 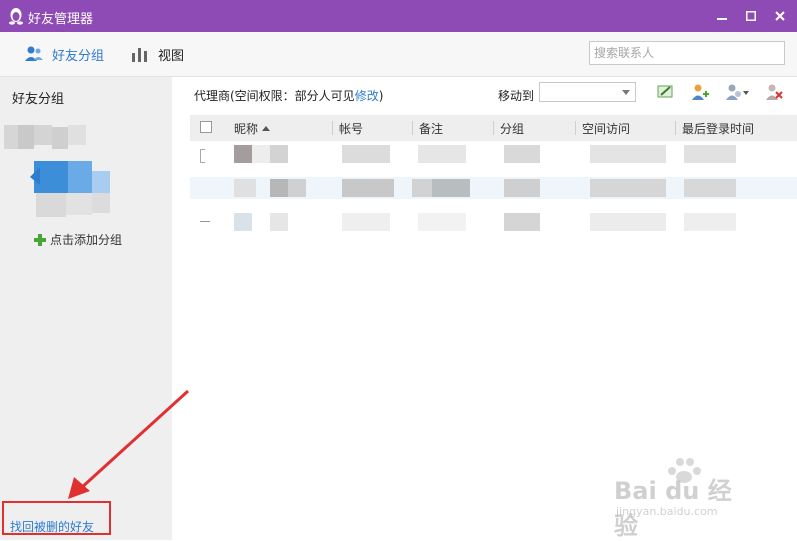 What do you see at coordinates (274, 96) in the screenshot?
I see `permission-prefix: 代理商(空间权限：部分人可见` at bounding box center [274, 96].